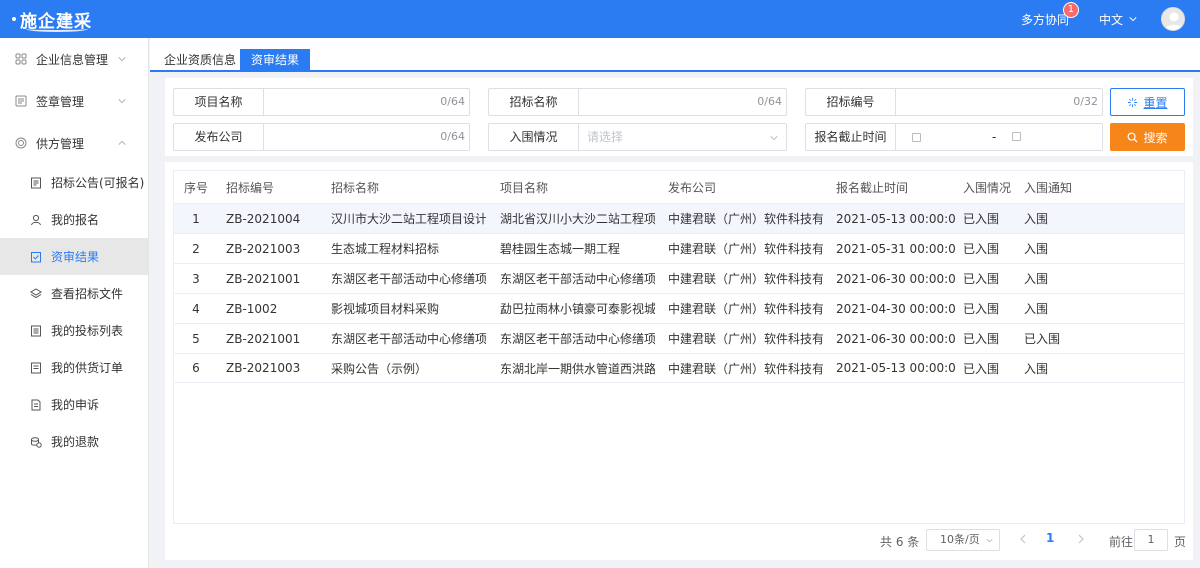 Image resolution: width=1200 pixels, height=568 pixels. I want to click on logo-swoosh, so click(57, 29).